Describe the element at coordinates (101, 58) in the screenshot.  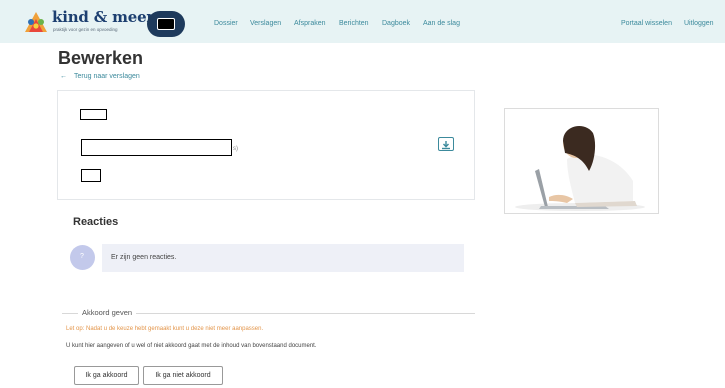
I see `page-title: Bewerken` at that location.